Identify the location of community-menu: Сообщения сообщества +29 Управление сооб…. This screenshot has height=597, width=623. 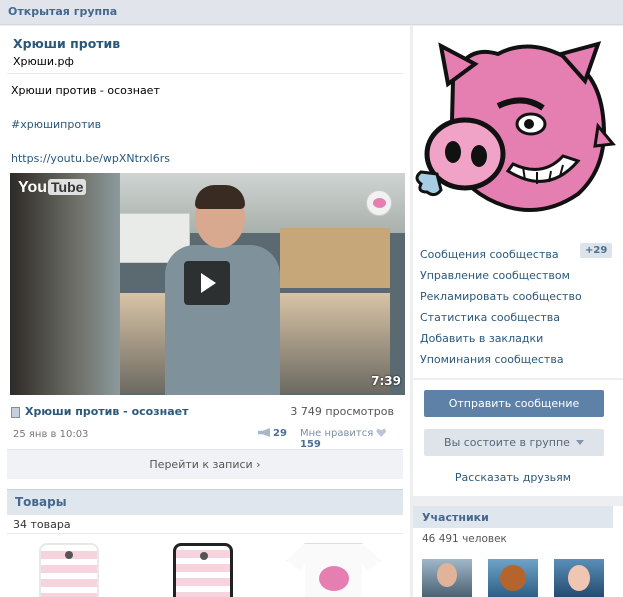
(518, 304).